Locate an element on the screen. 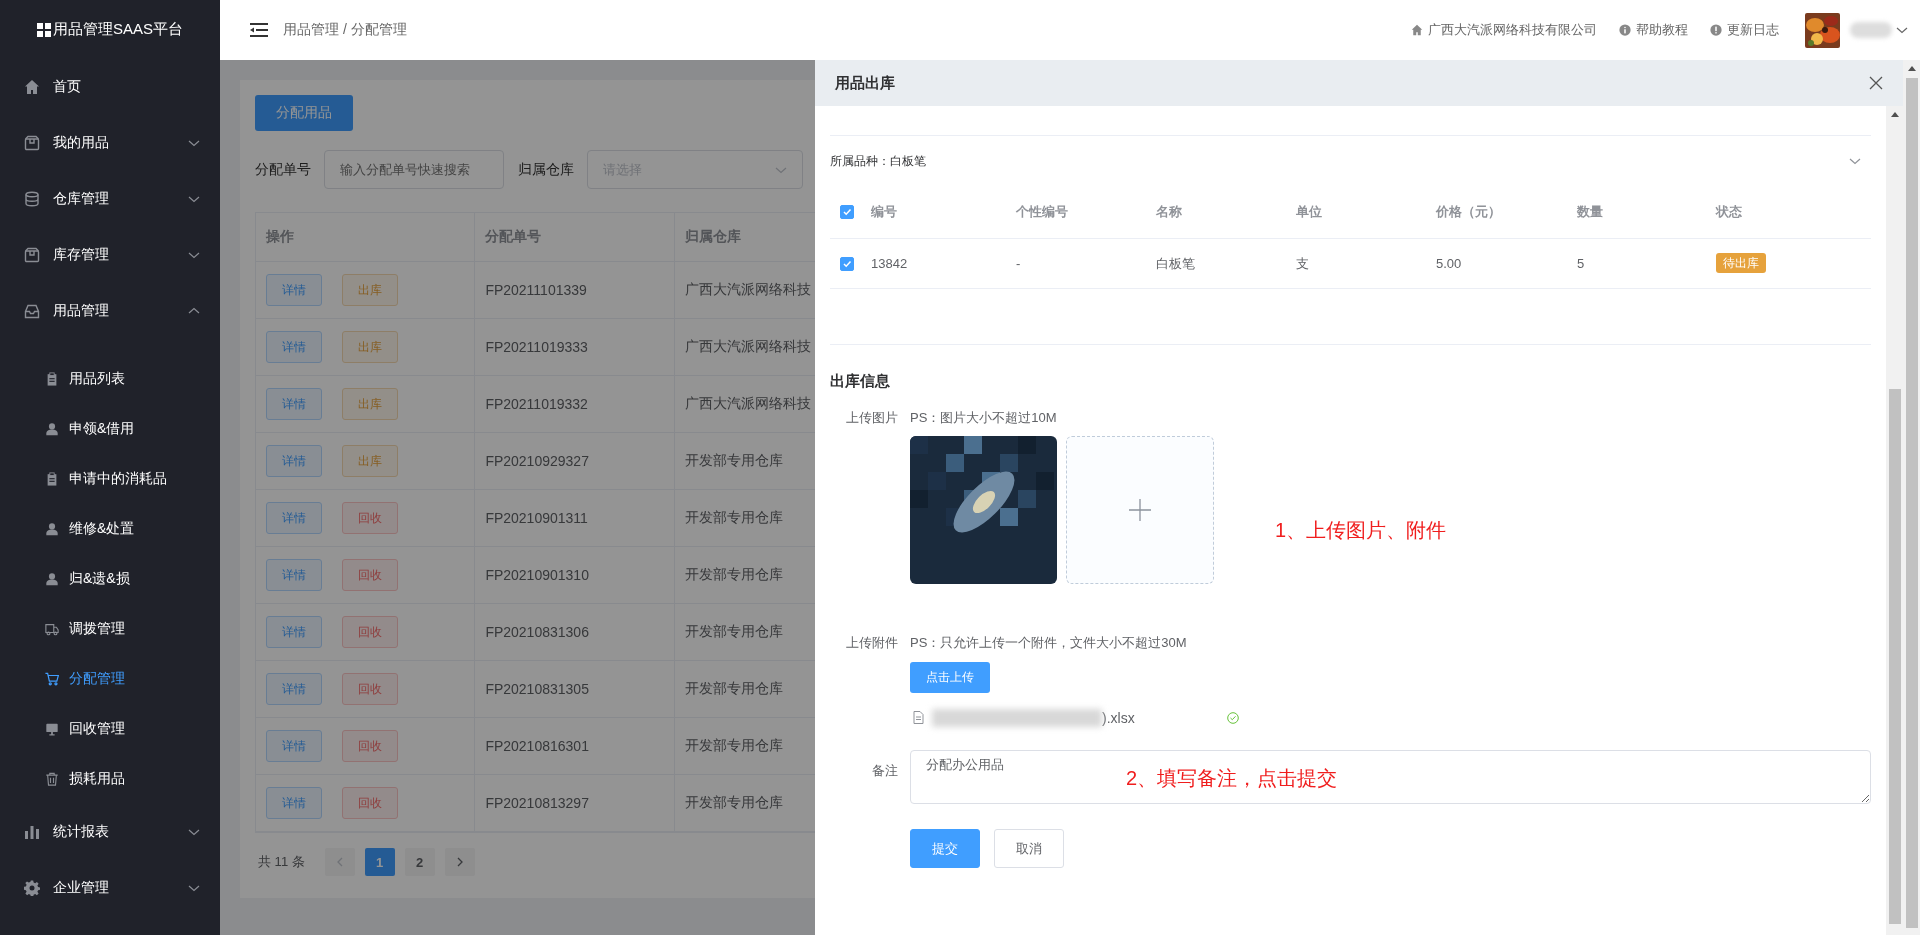 Image resolution: width=1920 pixels, height=935 pixels. box-icon is located at coordinates (32, 143).